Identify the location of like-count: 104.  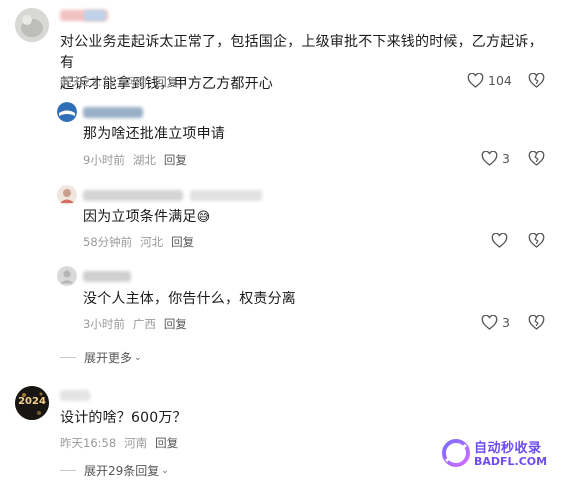
(500, 80).